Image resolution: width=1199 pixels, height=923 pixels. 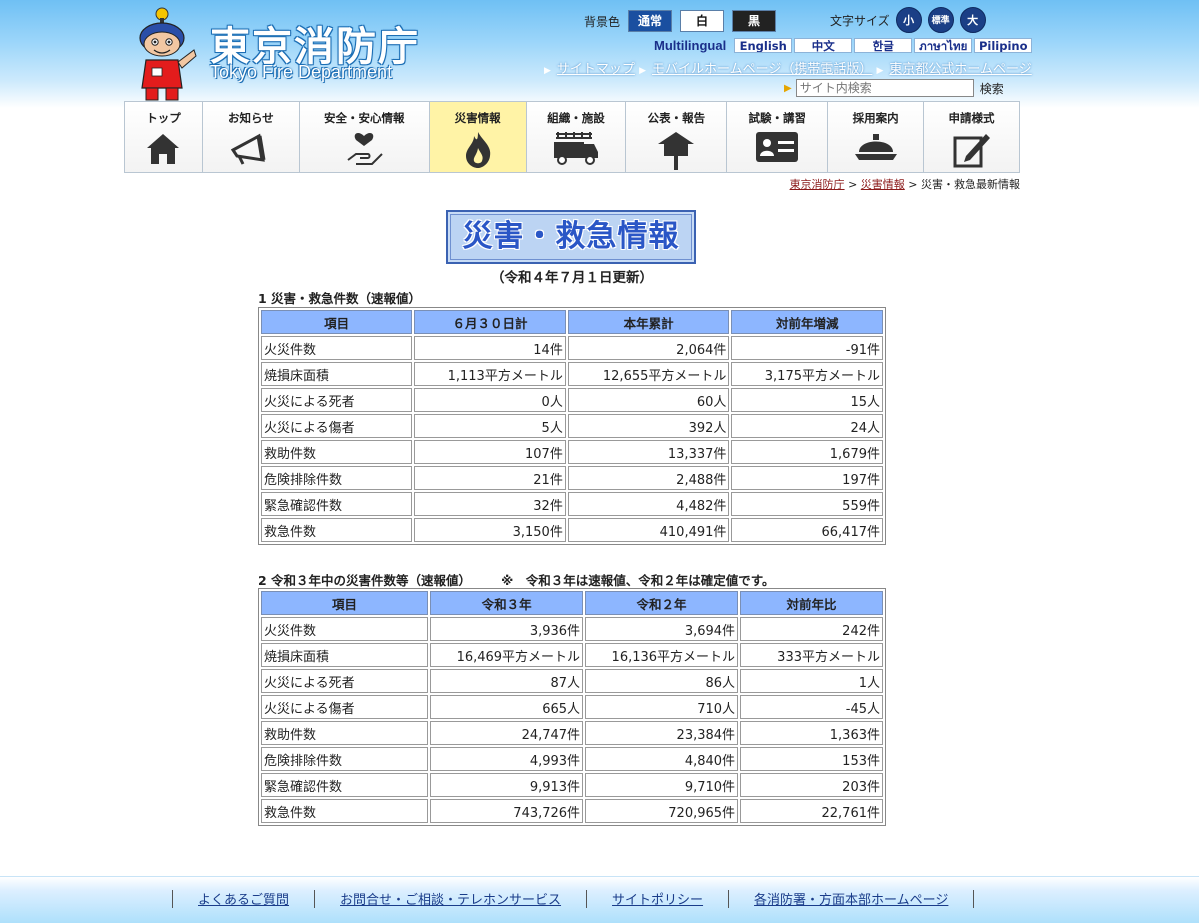 I want to click on row-label-cell: 救急件数, so click(x=337, y=530).